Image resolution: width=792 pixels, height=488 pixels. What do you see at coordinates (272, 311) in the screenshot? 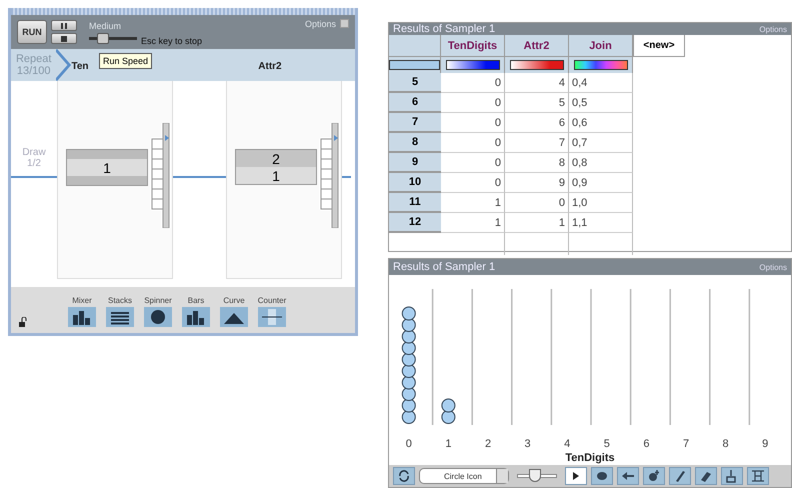
I see `device-tool: Counter` at bounding box center [272, 311].